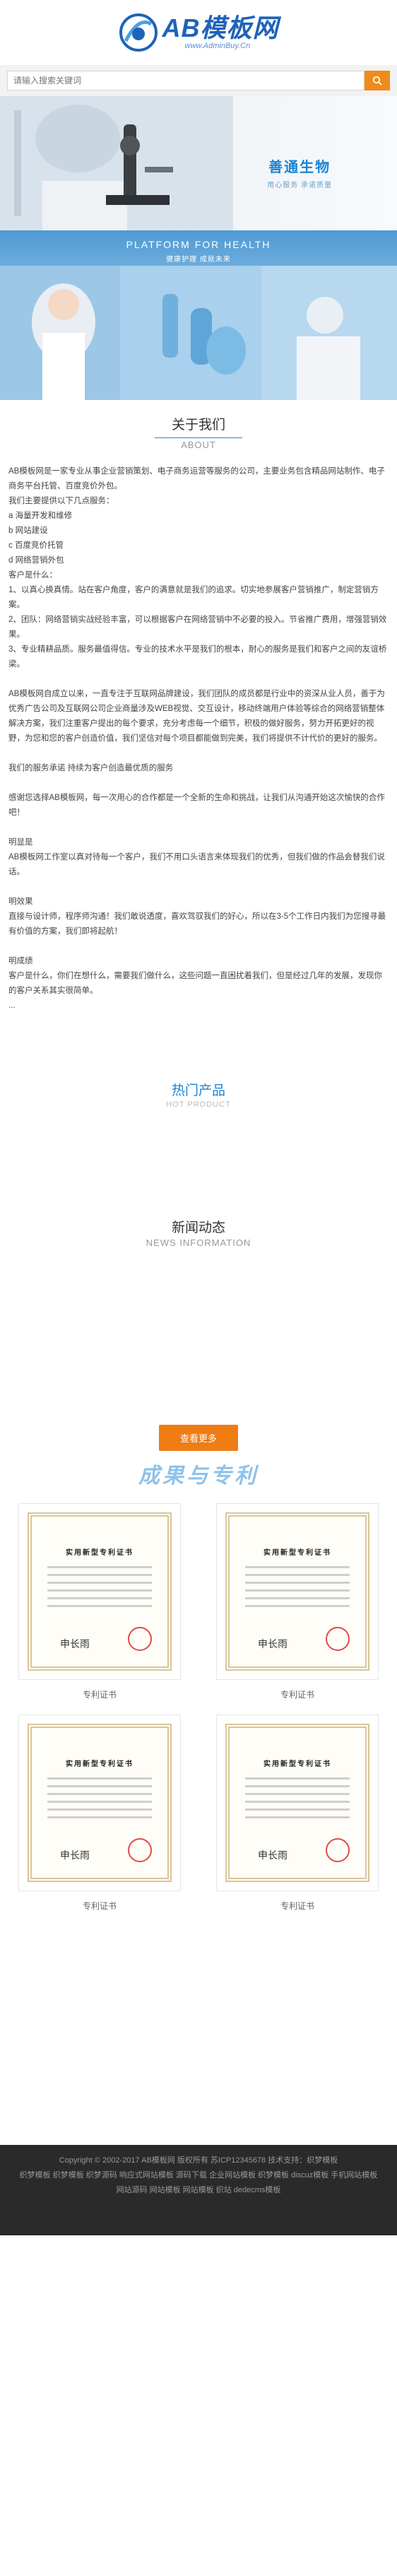  Describe the element at coordinates (138, 32) in the screenshot. I see `logo-mark-icon` at that location.